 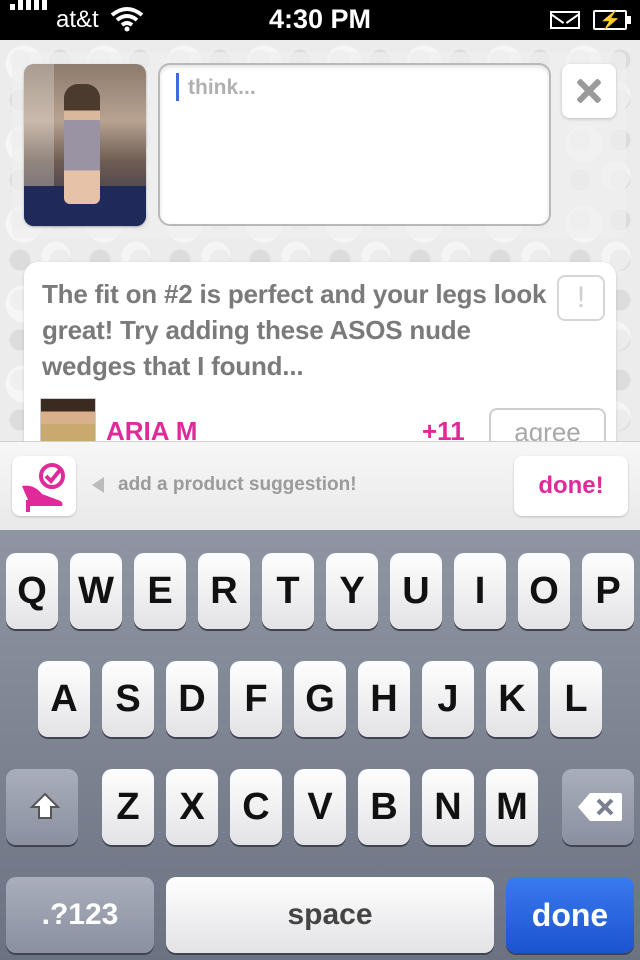 What do you see at coordinates (330, 915) in the screenshot?
I see `space-key: space` at bounding box center [330, 915].